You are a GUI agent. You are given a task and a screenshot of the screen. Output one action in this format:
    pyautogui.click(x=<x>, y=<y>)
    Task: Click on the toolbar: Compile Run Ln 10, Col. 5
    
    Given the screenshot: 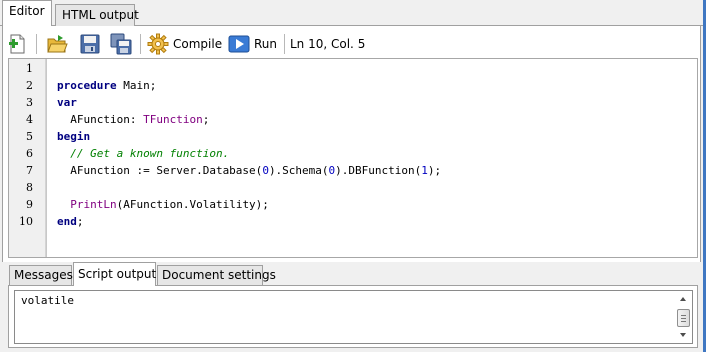 What is the action you would take?
    pyautogui.click(x=351, y=44)
    